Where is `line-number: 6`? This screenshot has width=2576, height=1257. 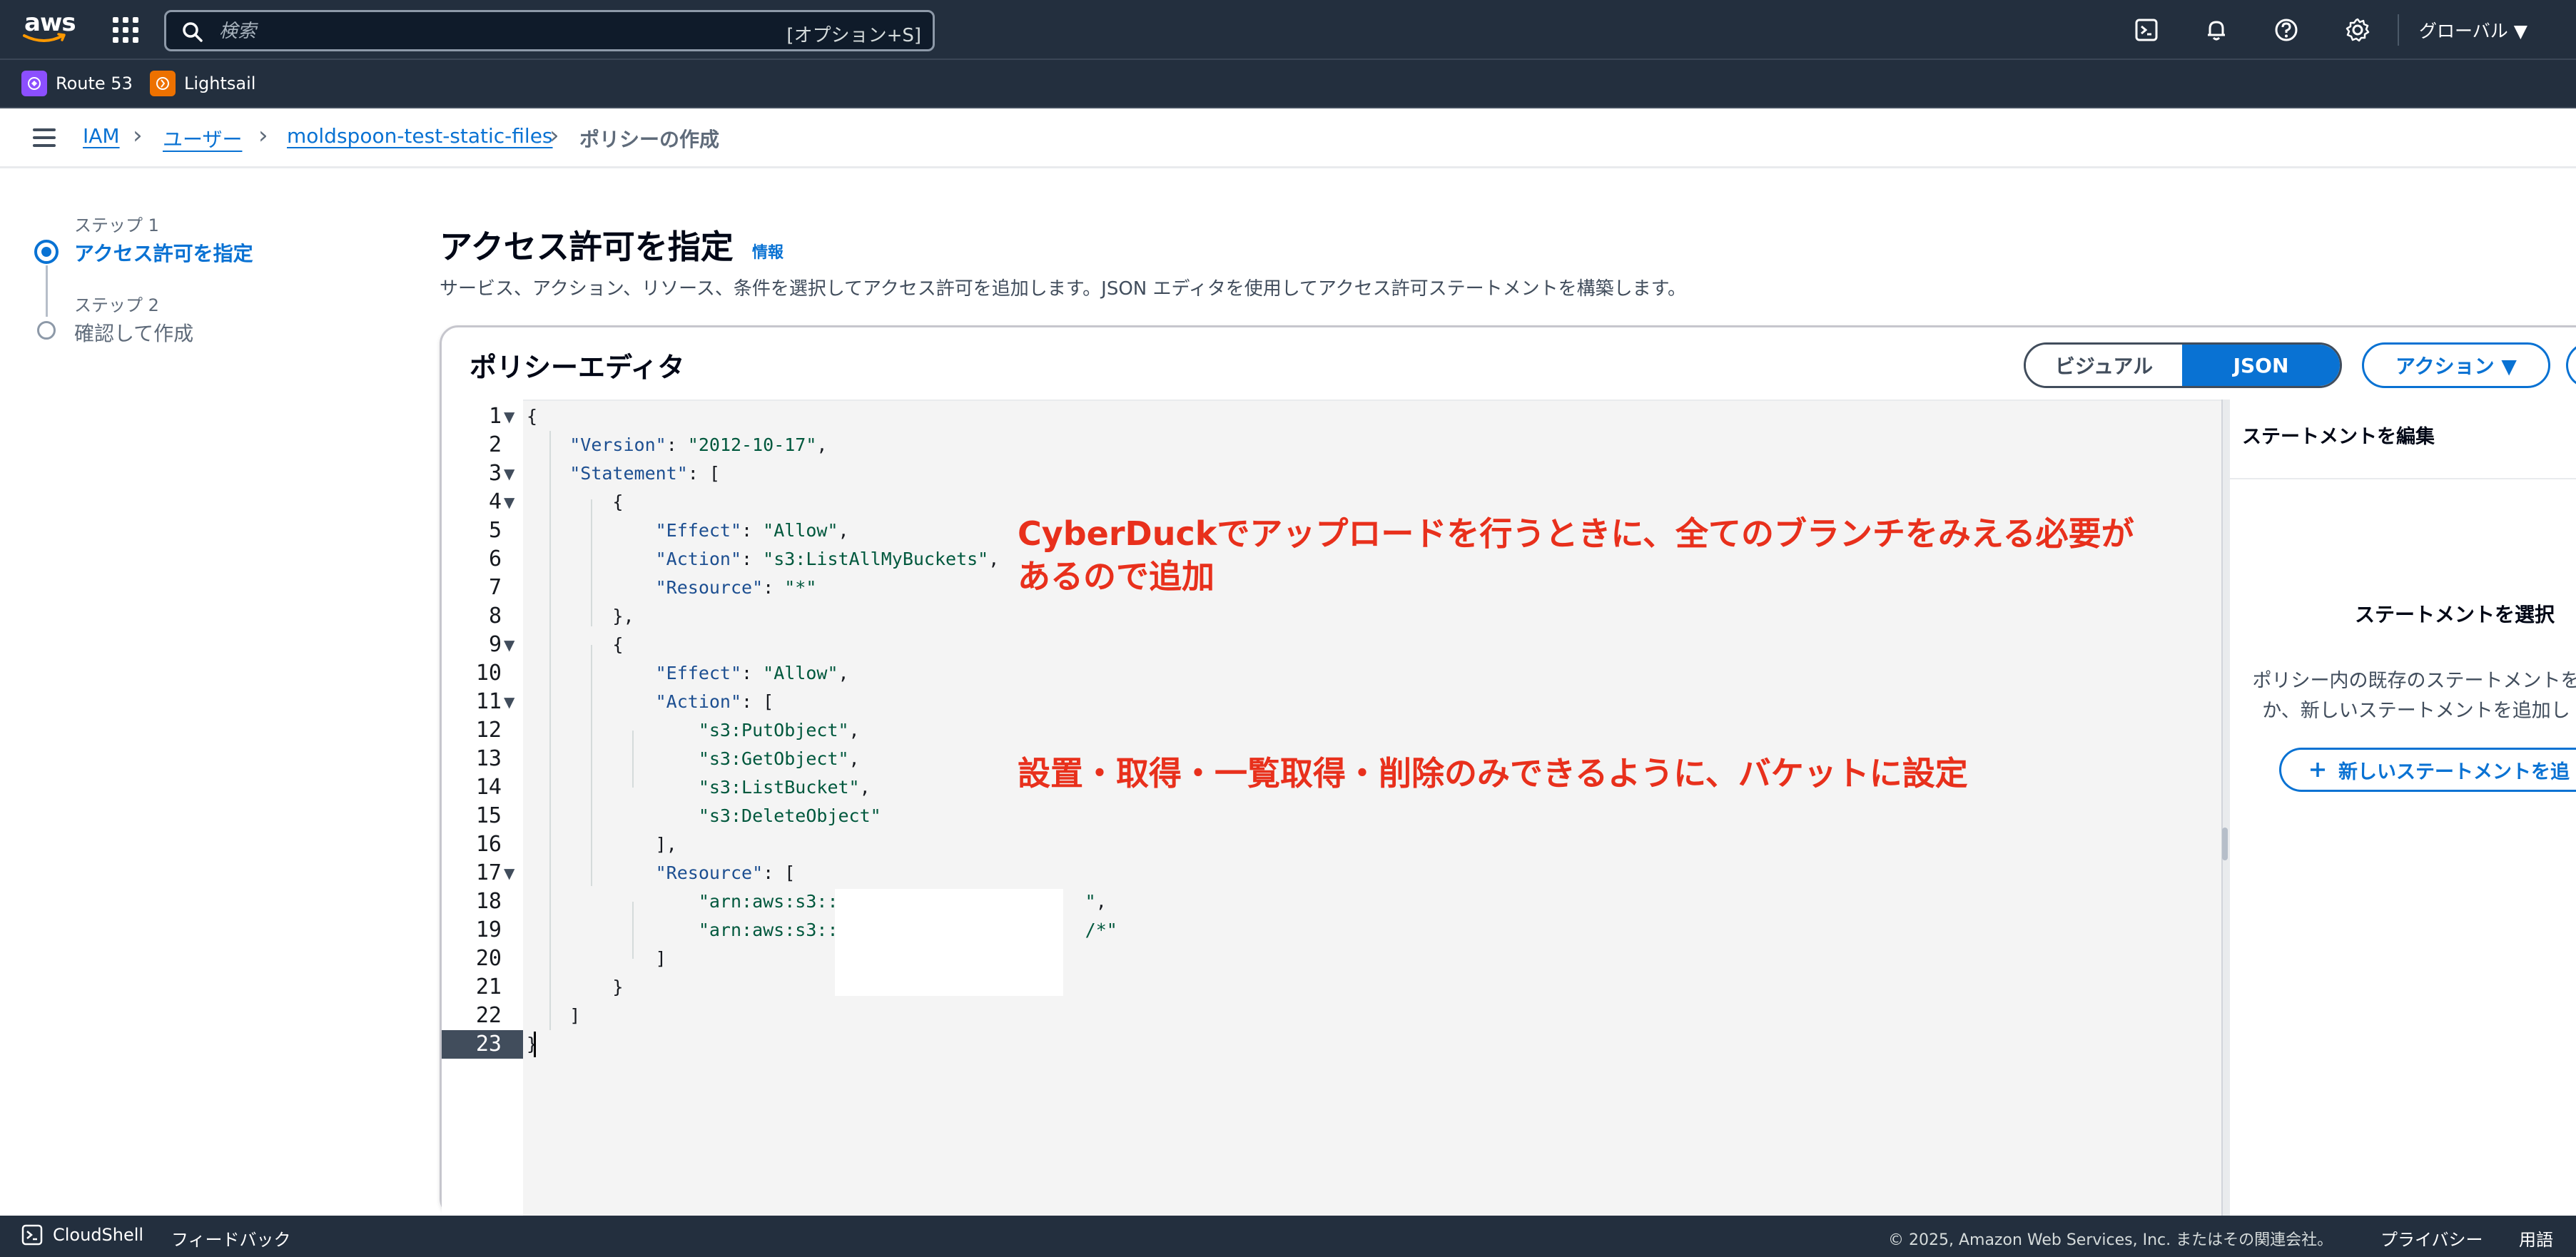
line-number: 6 is located at coordinates (495, 558).